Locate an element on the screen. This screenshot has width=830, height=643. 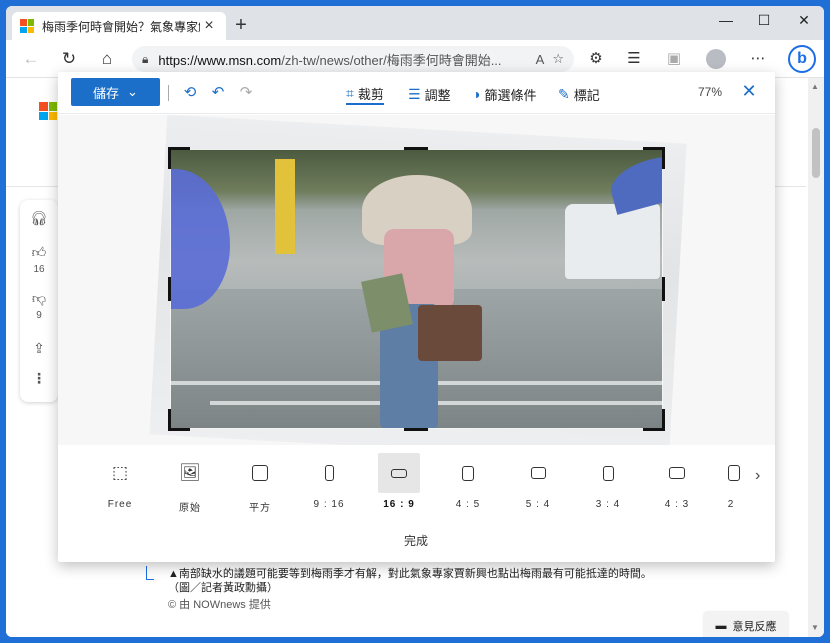
done-button: 完成 is located at coordinates (416, 540).